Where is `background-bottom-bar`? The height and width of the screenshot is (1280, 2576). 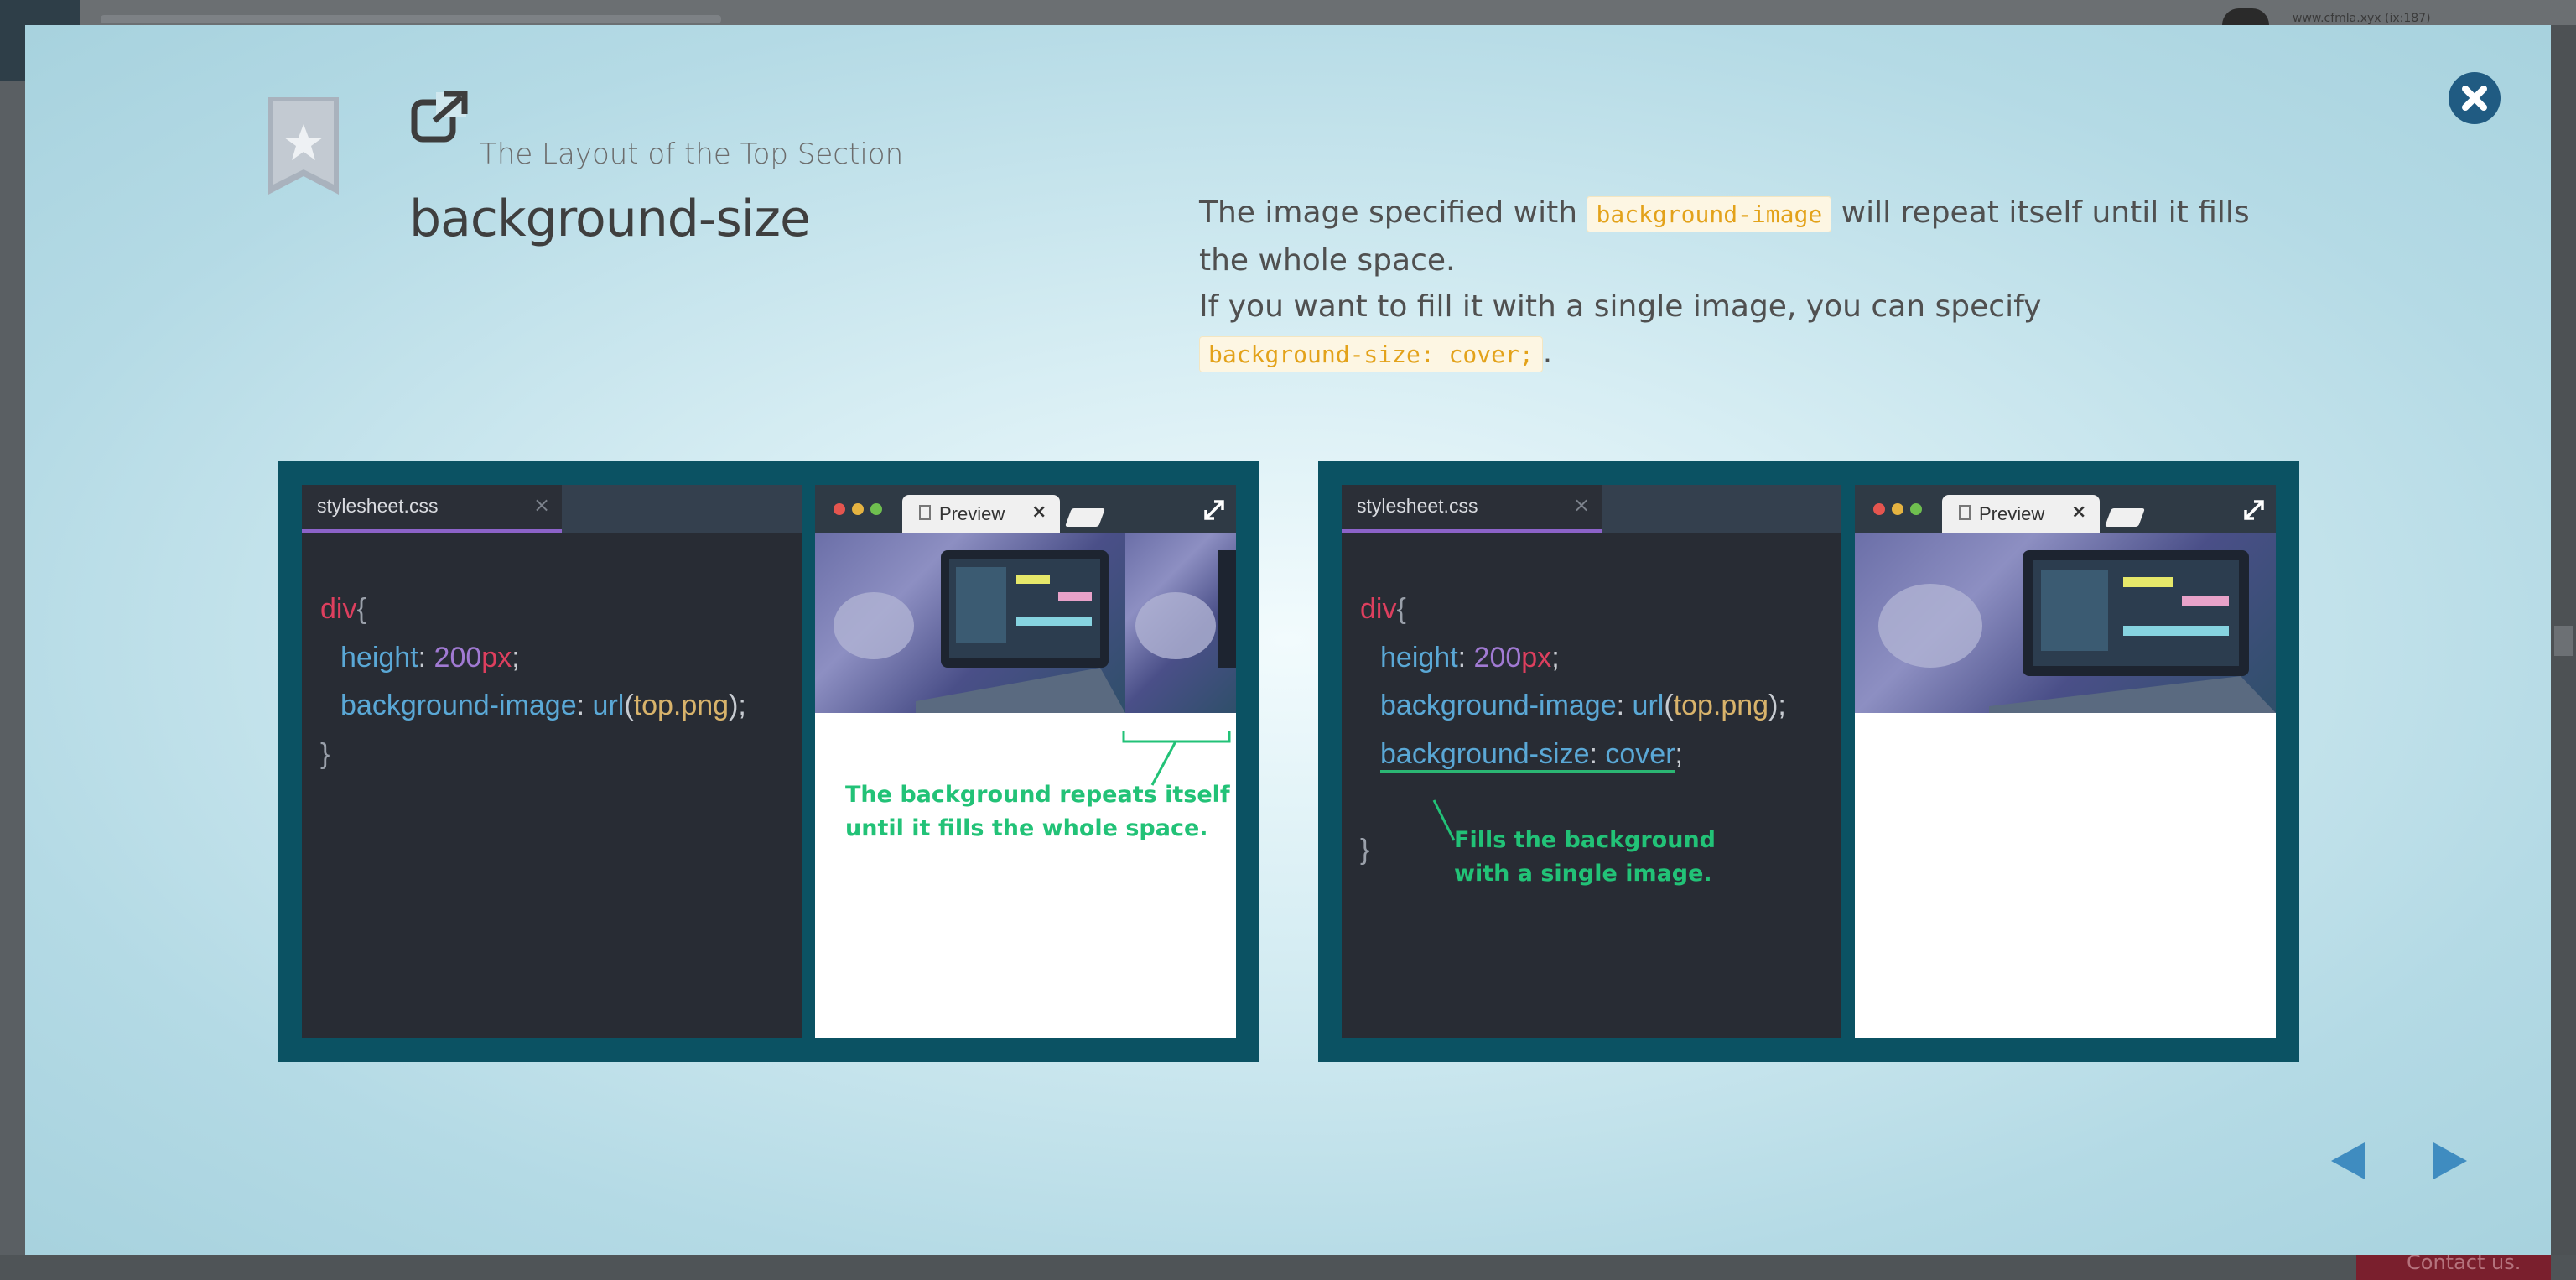 background-bottom-bar is located at coordinates (1288, 1267).